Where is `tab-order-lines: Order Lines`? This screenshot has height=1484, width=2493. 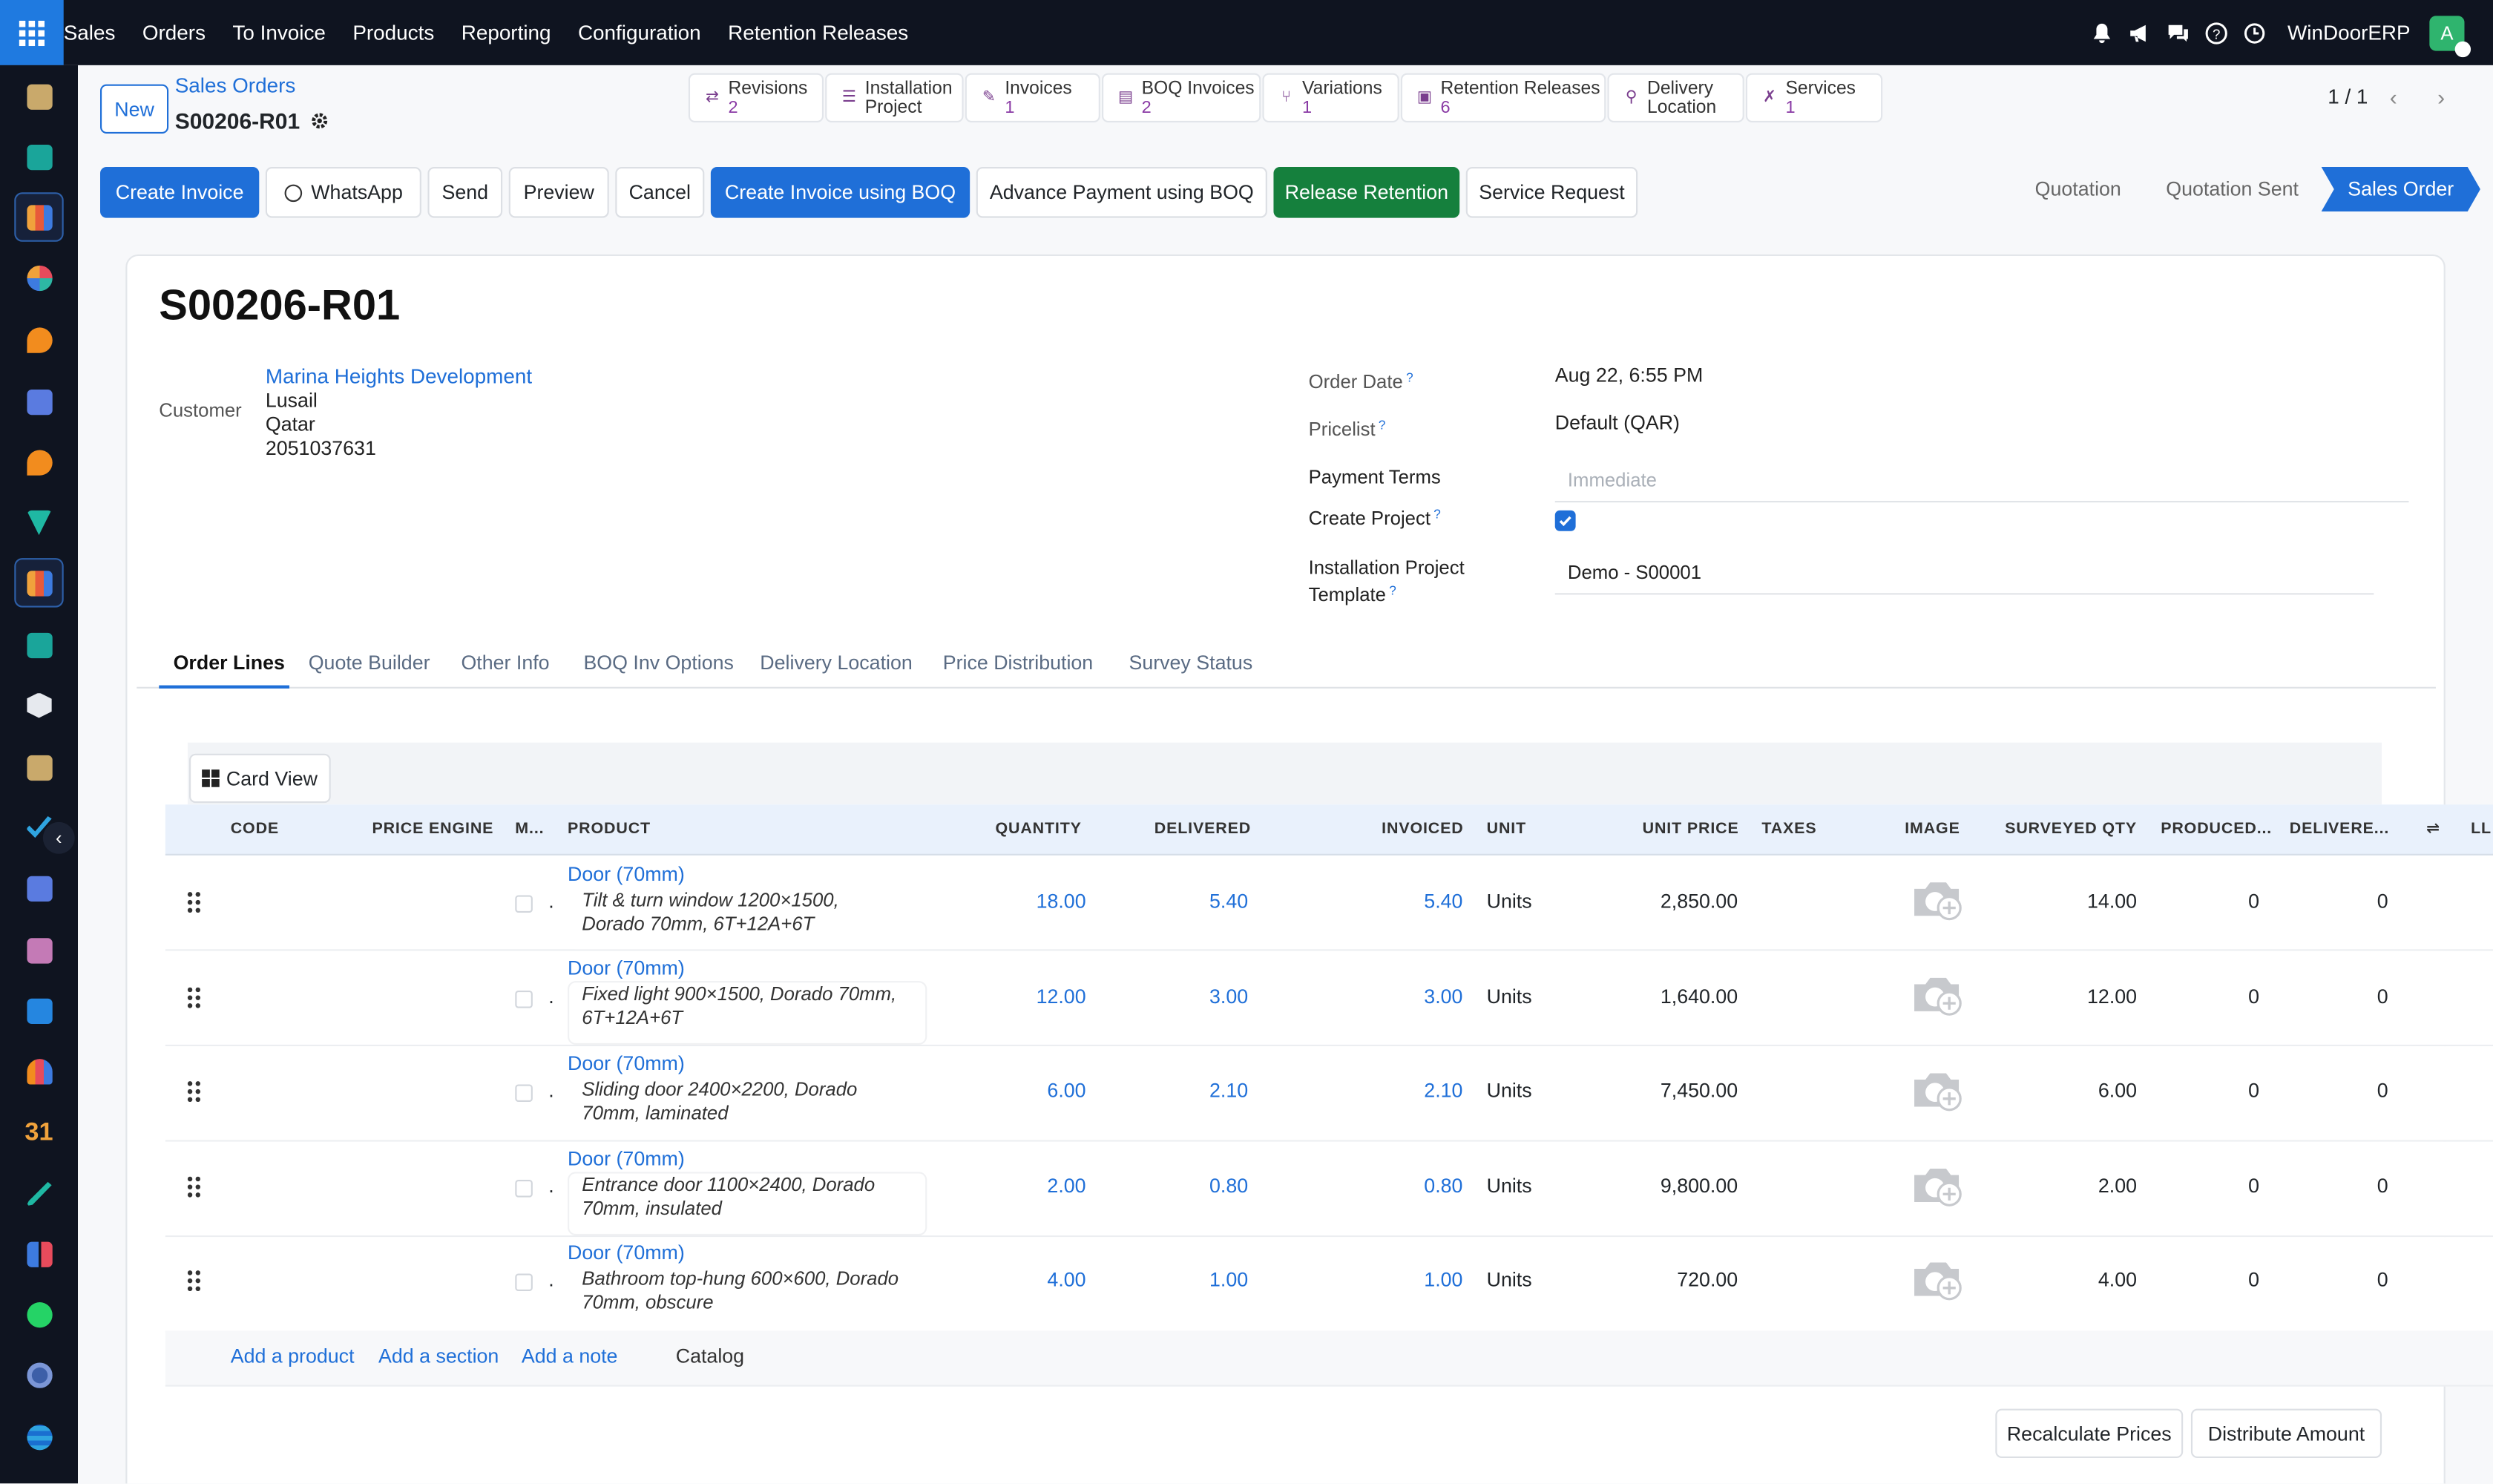
tab-order-lines: Order Lines is located at coordinates (229, 663).